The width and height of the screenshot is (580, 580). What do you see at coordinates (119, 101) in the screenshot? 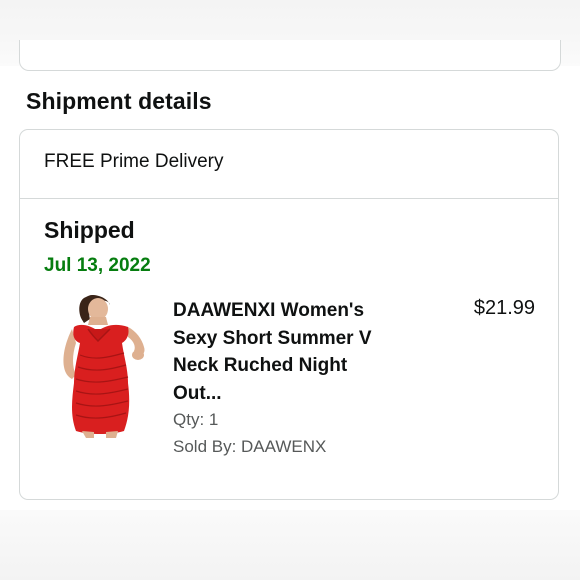
I see `section-title: Shipment details` at bounding box center [119, 101].